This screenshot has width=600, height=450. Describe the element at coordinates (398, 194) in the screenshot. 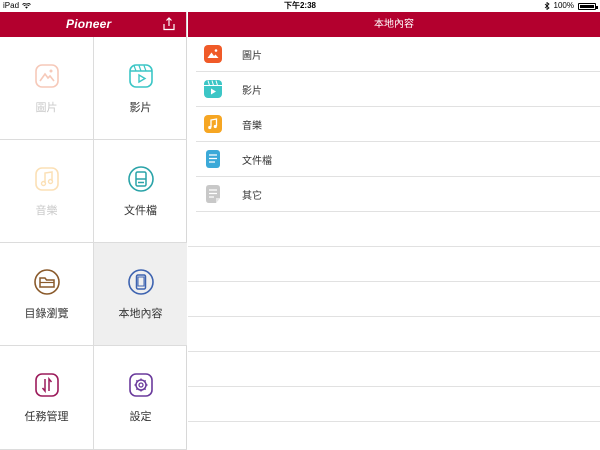

I see `list-item-other: 其它` at that location.